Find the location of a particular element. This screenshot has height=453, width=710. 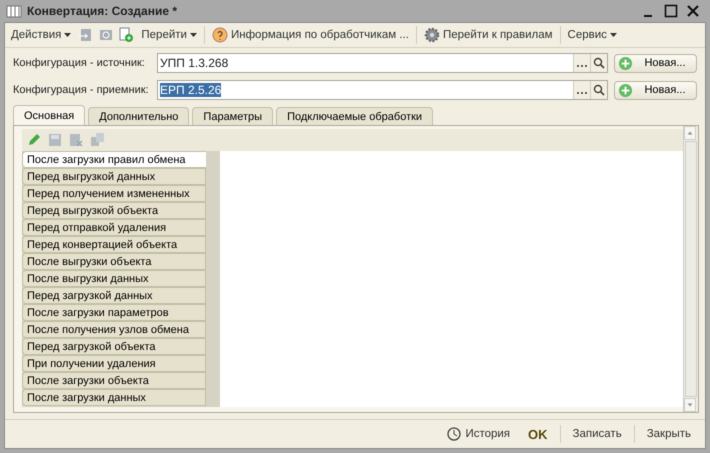

scrollbar is located at coordinates (690, 269).